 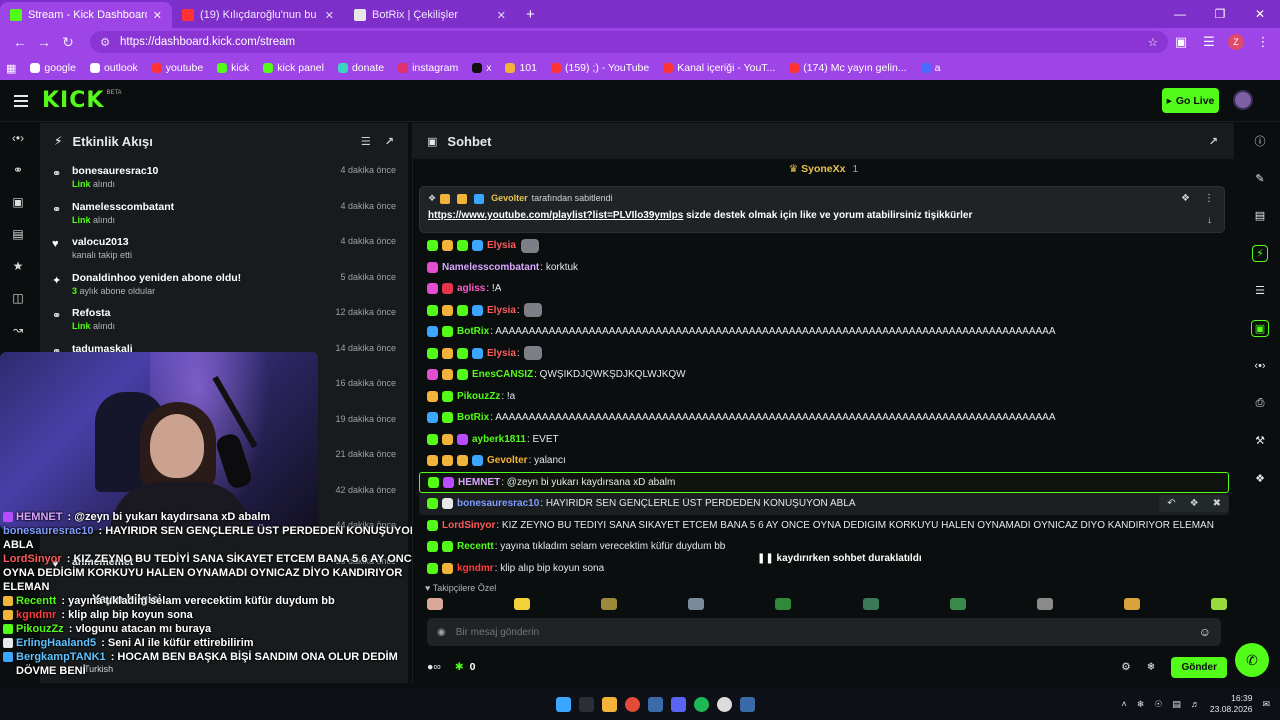 I want to click on chat-message: EnesCANSIZ: QWŞİKDJQWKŞDJKQLWJKQW, so click(x=824, y=375).